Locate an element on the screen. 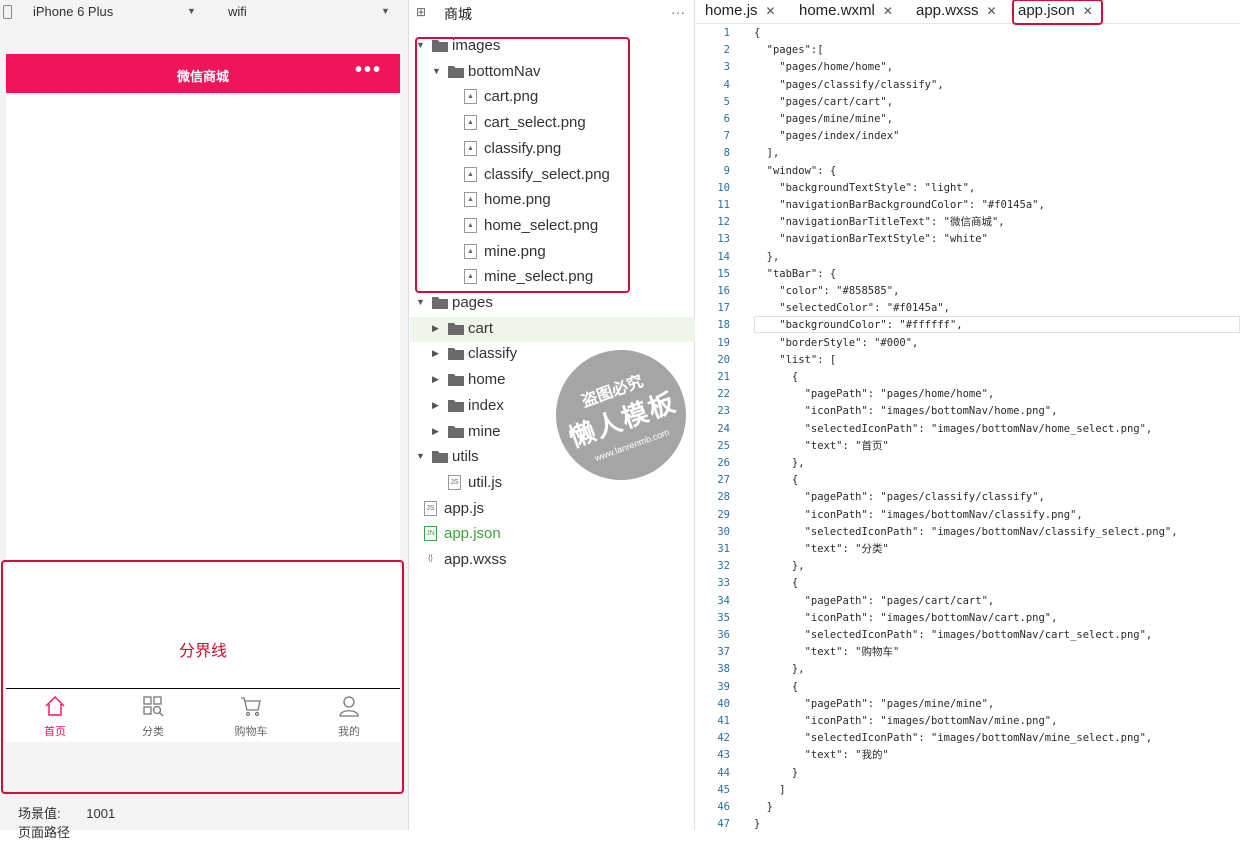 This screenshot has height=841, width=1240. js-file-icon: JS is located at coordinates (454, 482).